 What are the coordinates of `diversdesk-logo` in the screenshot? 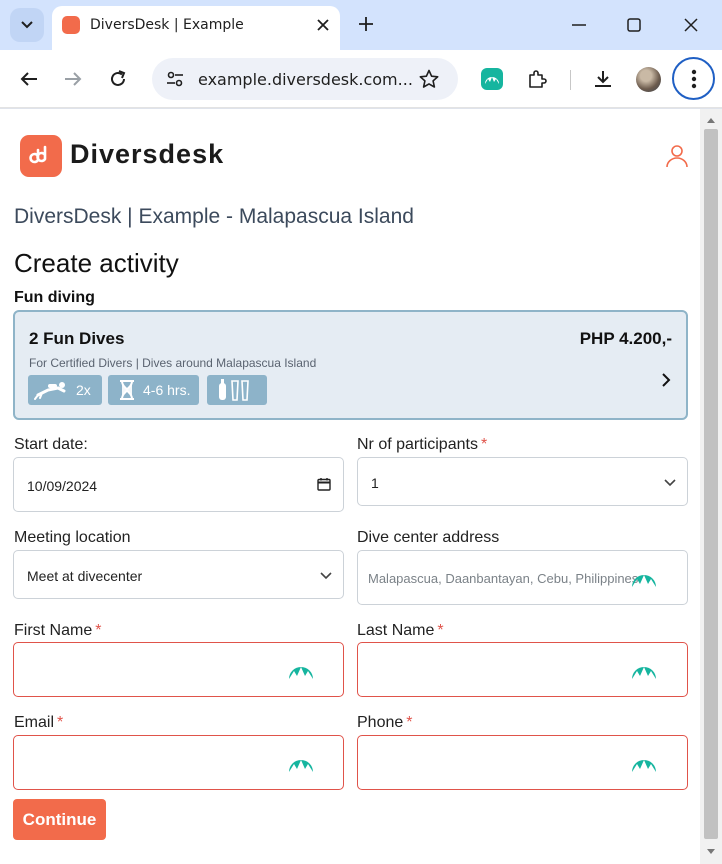 It's located at (41, 156).